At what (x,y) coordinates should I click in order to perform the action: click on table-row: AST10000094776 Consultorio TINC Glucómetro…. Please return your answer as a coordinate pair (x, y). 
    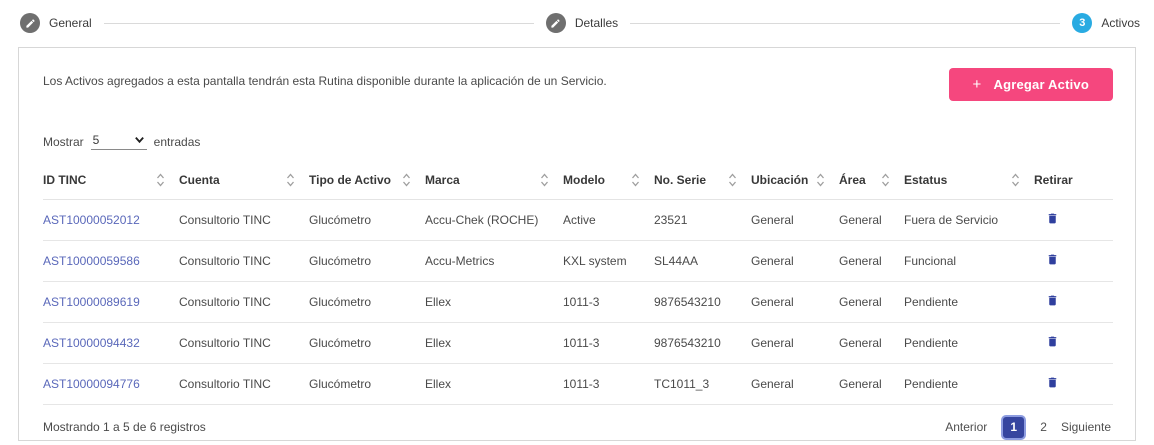
    Looking at the image, I should click on (578, 384).